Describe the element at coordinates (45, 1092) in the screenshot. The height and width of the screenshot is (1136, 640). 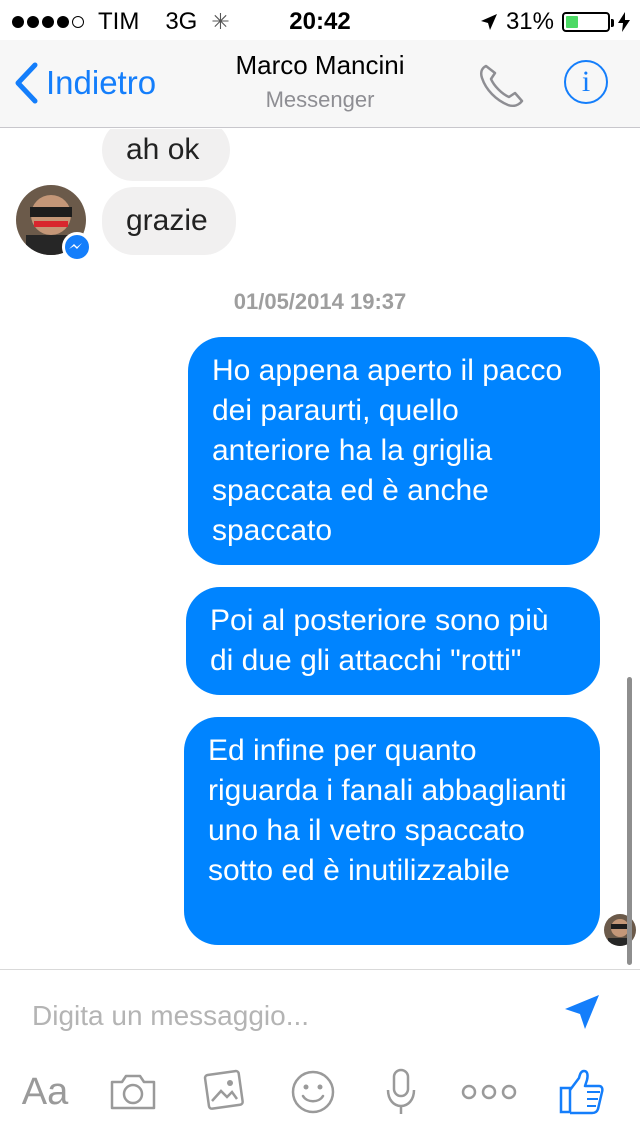
I see `text-tool-button: Aa` at that location.